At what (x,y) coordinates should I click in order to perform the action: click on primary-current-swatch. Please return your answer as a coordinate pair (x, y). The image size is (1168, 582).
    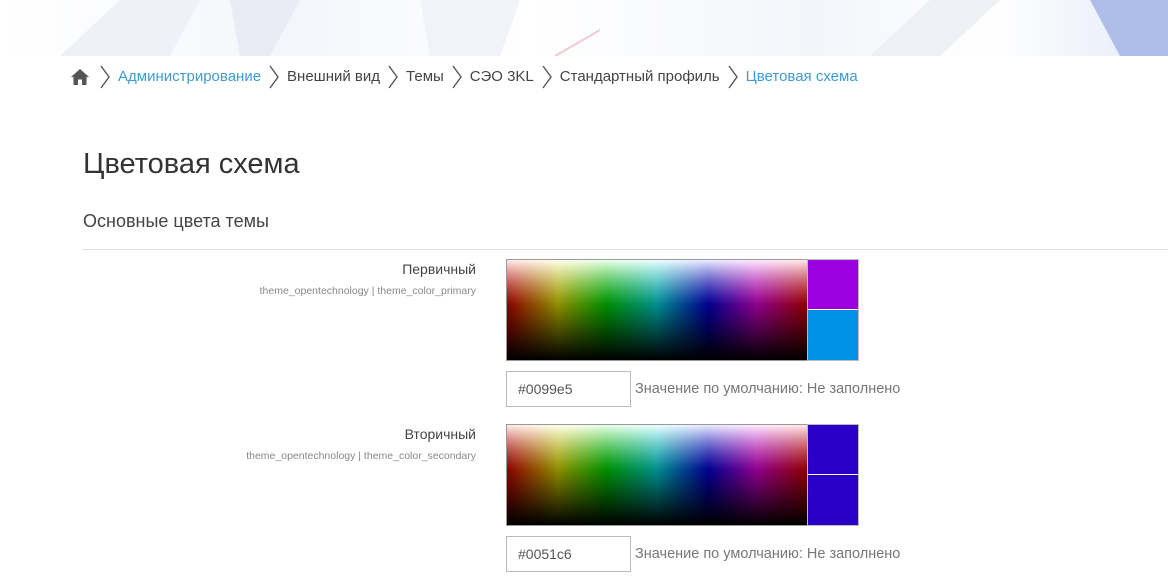
    Looking at the image, I should click on (833, 335).